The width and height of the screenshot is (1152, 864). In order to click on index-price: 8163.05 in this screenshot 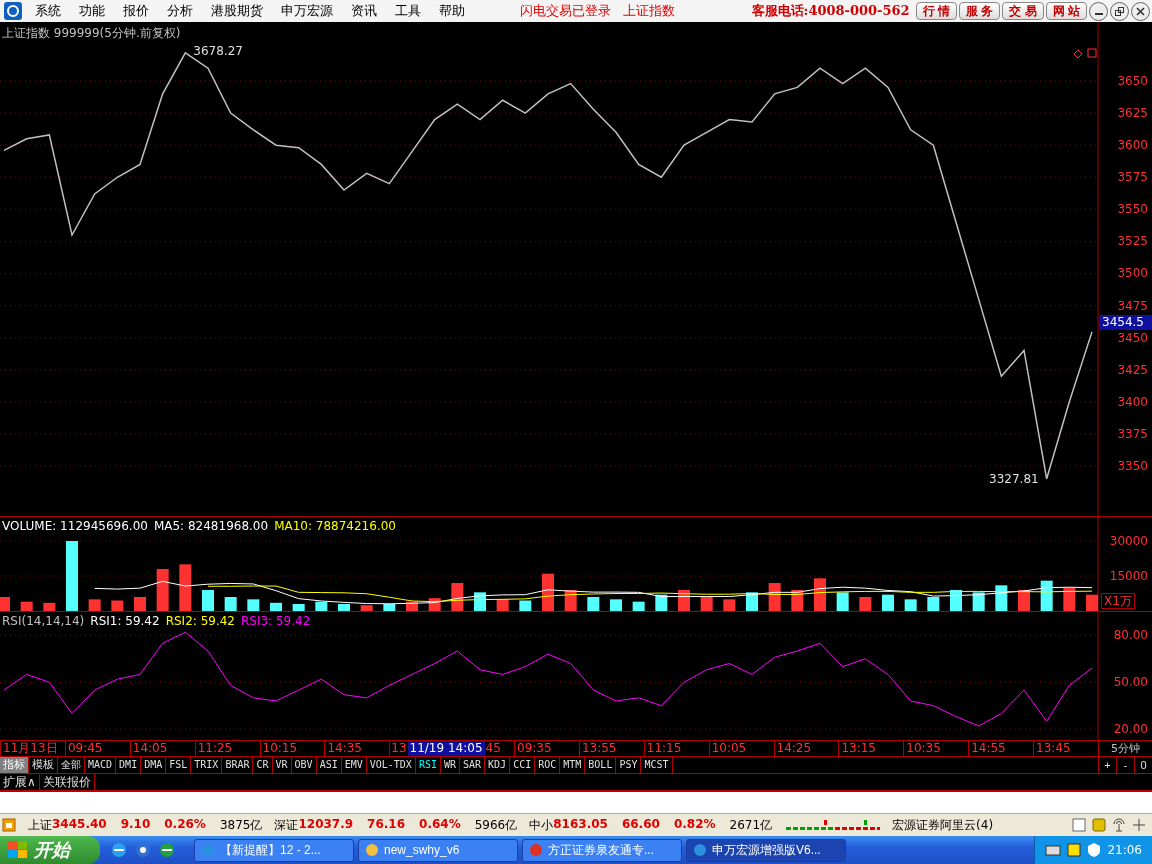, I will do `click(580, 824)`.